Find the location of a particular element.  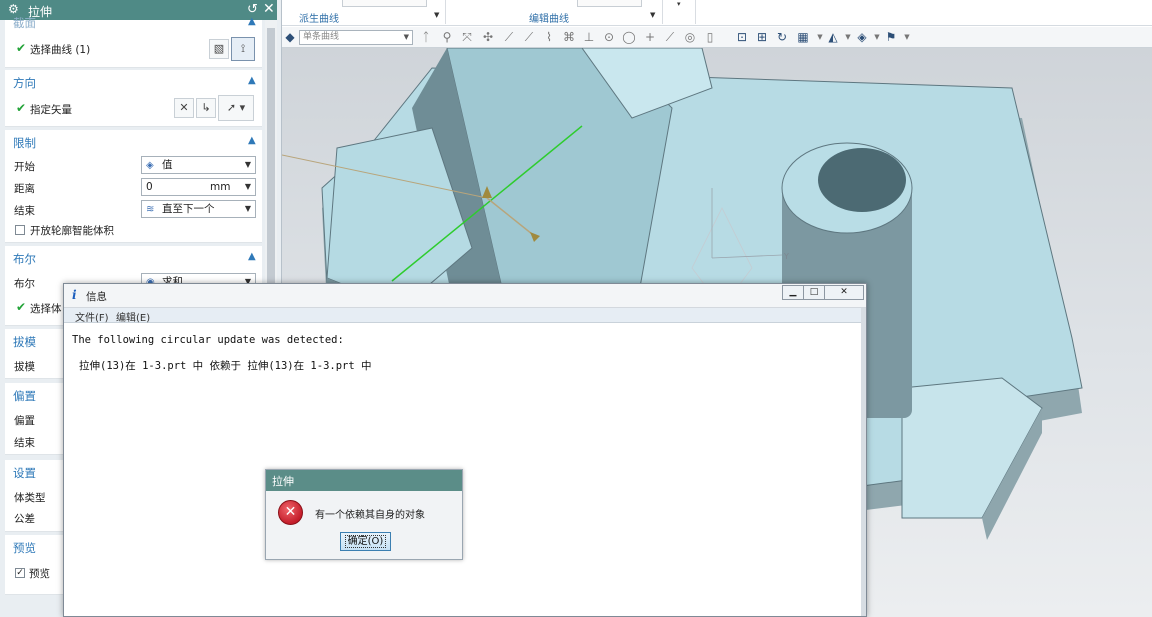

start-type-value: 值 is located at coordinates (167, 165).